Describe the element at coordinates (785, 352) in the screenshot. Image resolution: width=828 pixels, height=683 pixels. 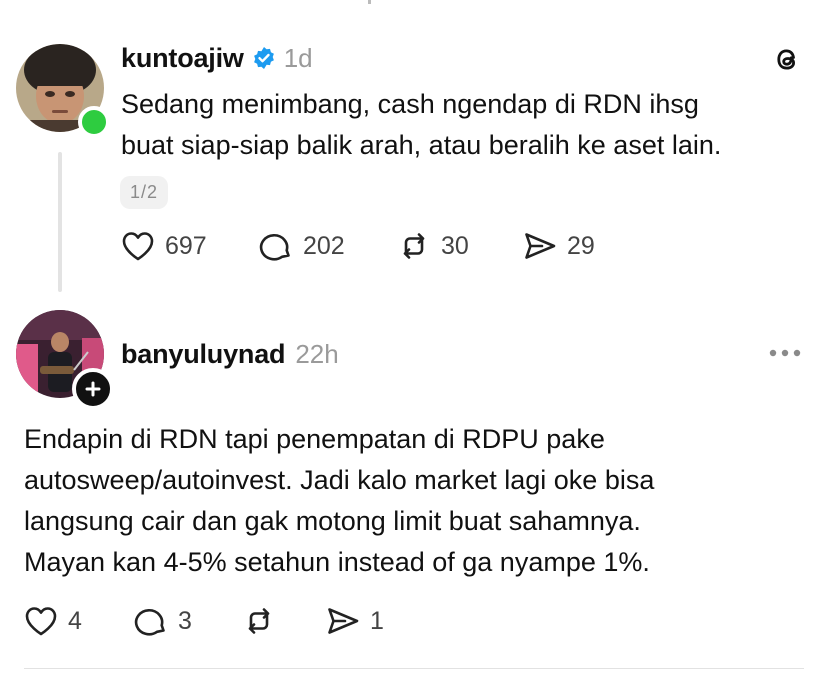
I see `more-icon` at that location.